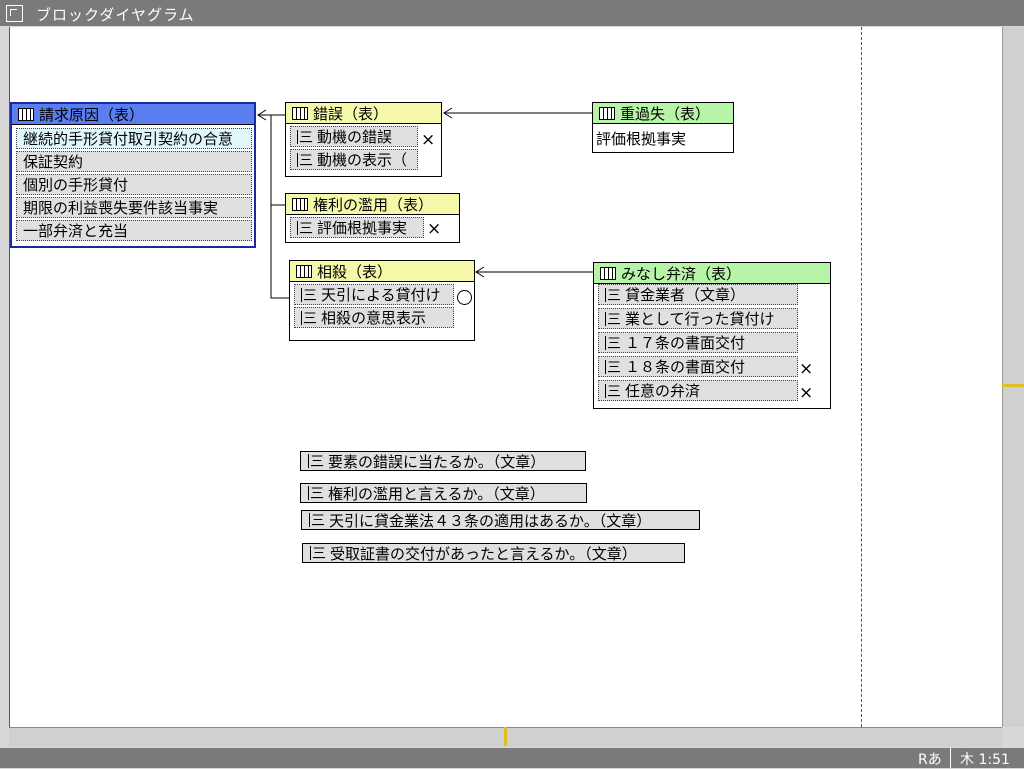 Image resolution: width=1024 pixels, height=769 pixels. I want to click on table-row: 貸金業者（文章）, so click(698, 294).